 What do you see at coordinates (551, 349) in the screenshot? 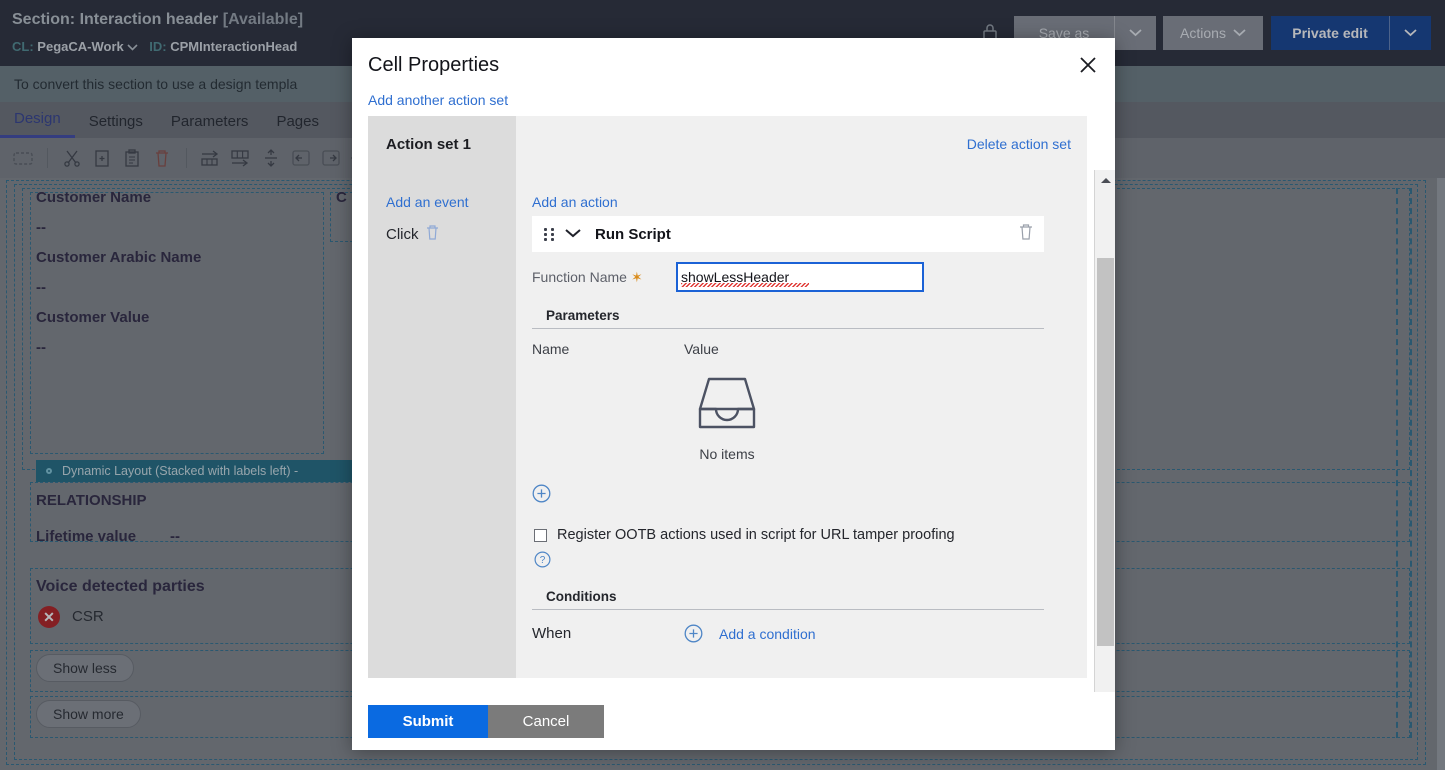
I see `column-header-name: Name` at bounding box center [551, 349].